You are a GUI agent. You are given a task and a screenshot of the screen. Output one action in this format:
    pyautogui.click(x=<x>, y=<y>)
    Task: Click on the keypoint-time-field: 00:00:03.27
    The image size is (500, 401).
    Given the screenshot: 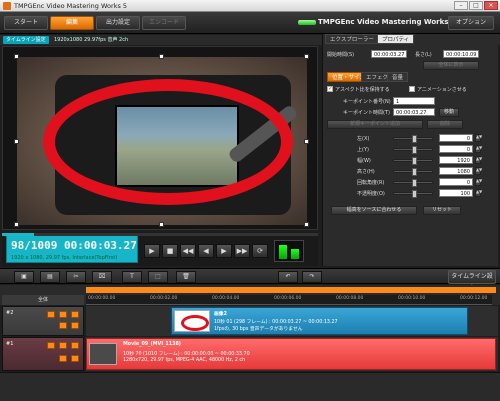 What is the action you would take?
    pyautogui.click(x=414, y=112)
    